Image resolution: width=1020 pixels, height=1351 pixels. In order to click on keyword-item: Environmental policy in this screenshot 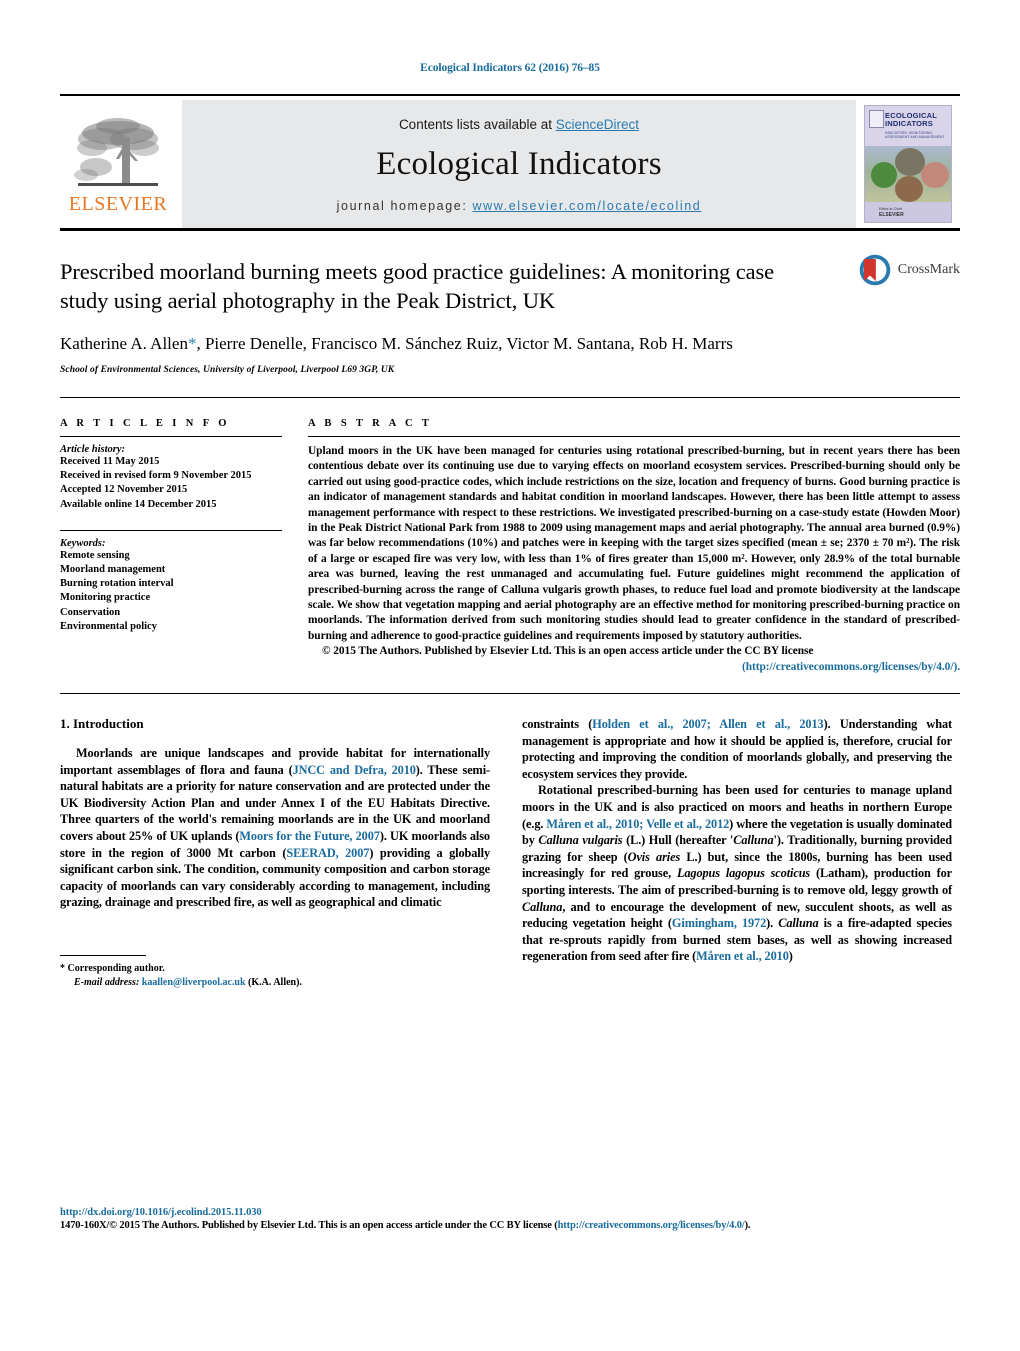, I will do `click(108, 626)`.